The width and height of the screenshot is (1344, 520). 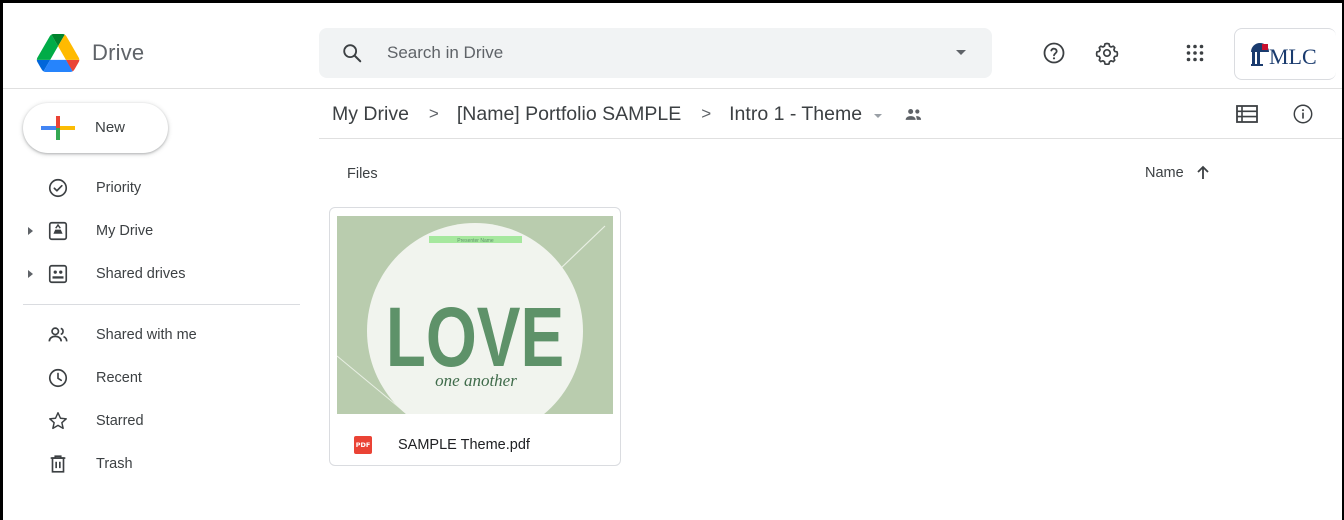 What do you see at coordinates (464, 445) in the screenshot?
I see `file-name: SAMPLE Theme.pdf` at bounding box center [464, 445].